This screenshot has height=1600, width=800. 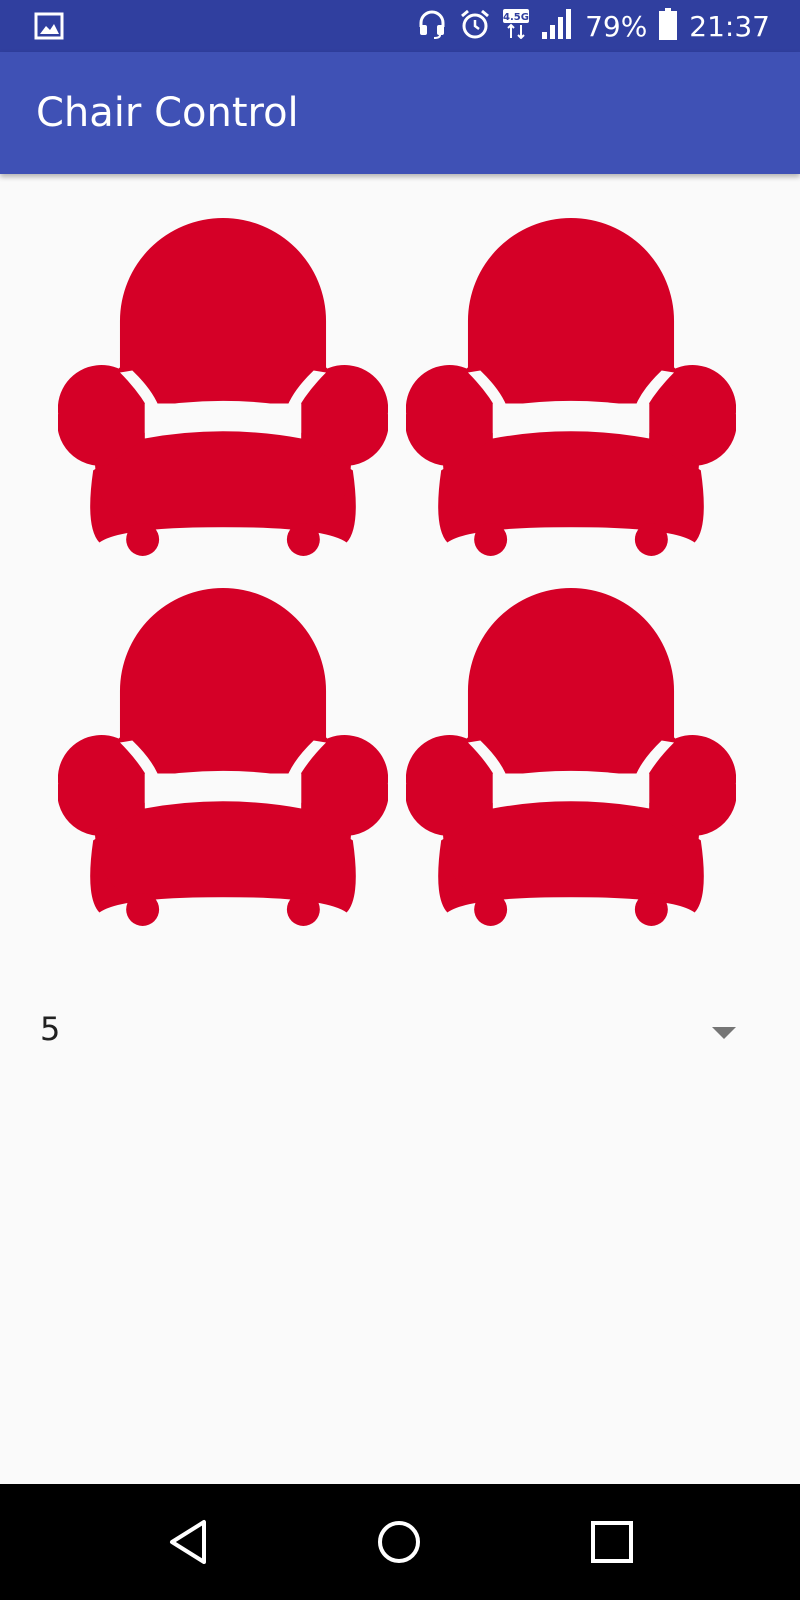 What do you see at coordinates (516, 17) in the screenshot?
I see `network-type-label: 4.5G` at bounding box center [516, 17].